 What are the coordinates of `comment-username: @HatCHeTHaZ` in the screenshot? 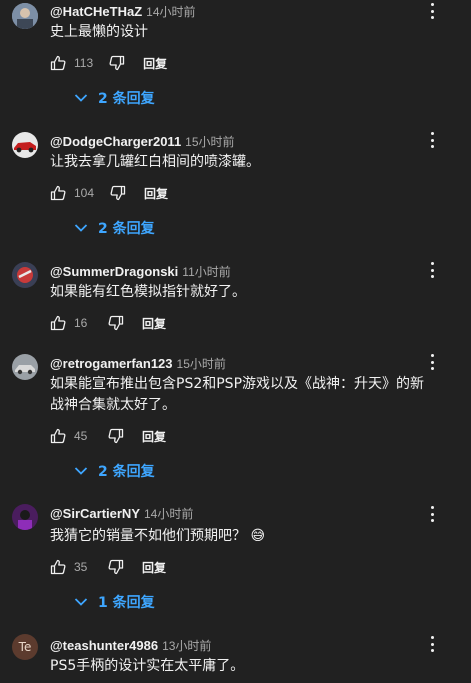 It's located at (96, 11).